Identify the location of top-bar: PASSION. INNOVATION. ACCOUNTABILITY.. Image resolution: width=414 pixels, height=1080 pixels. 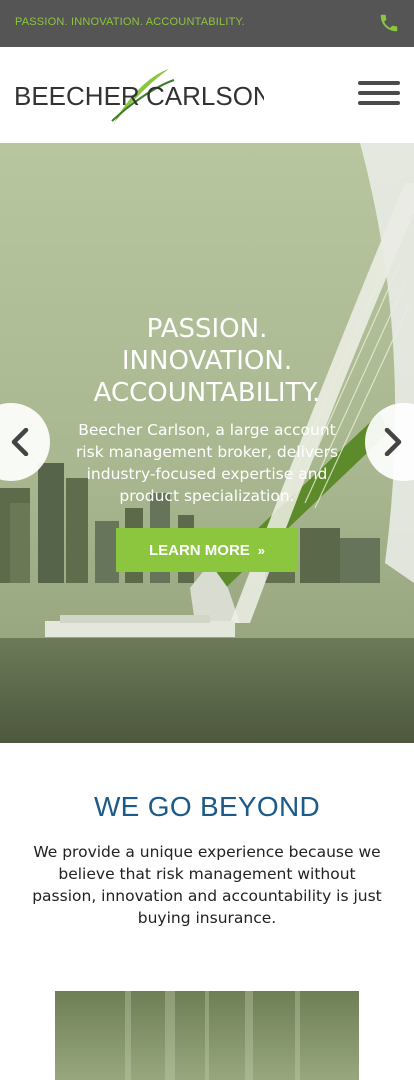
(207, 23).